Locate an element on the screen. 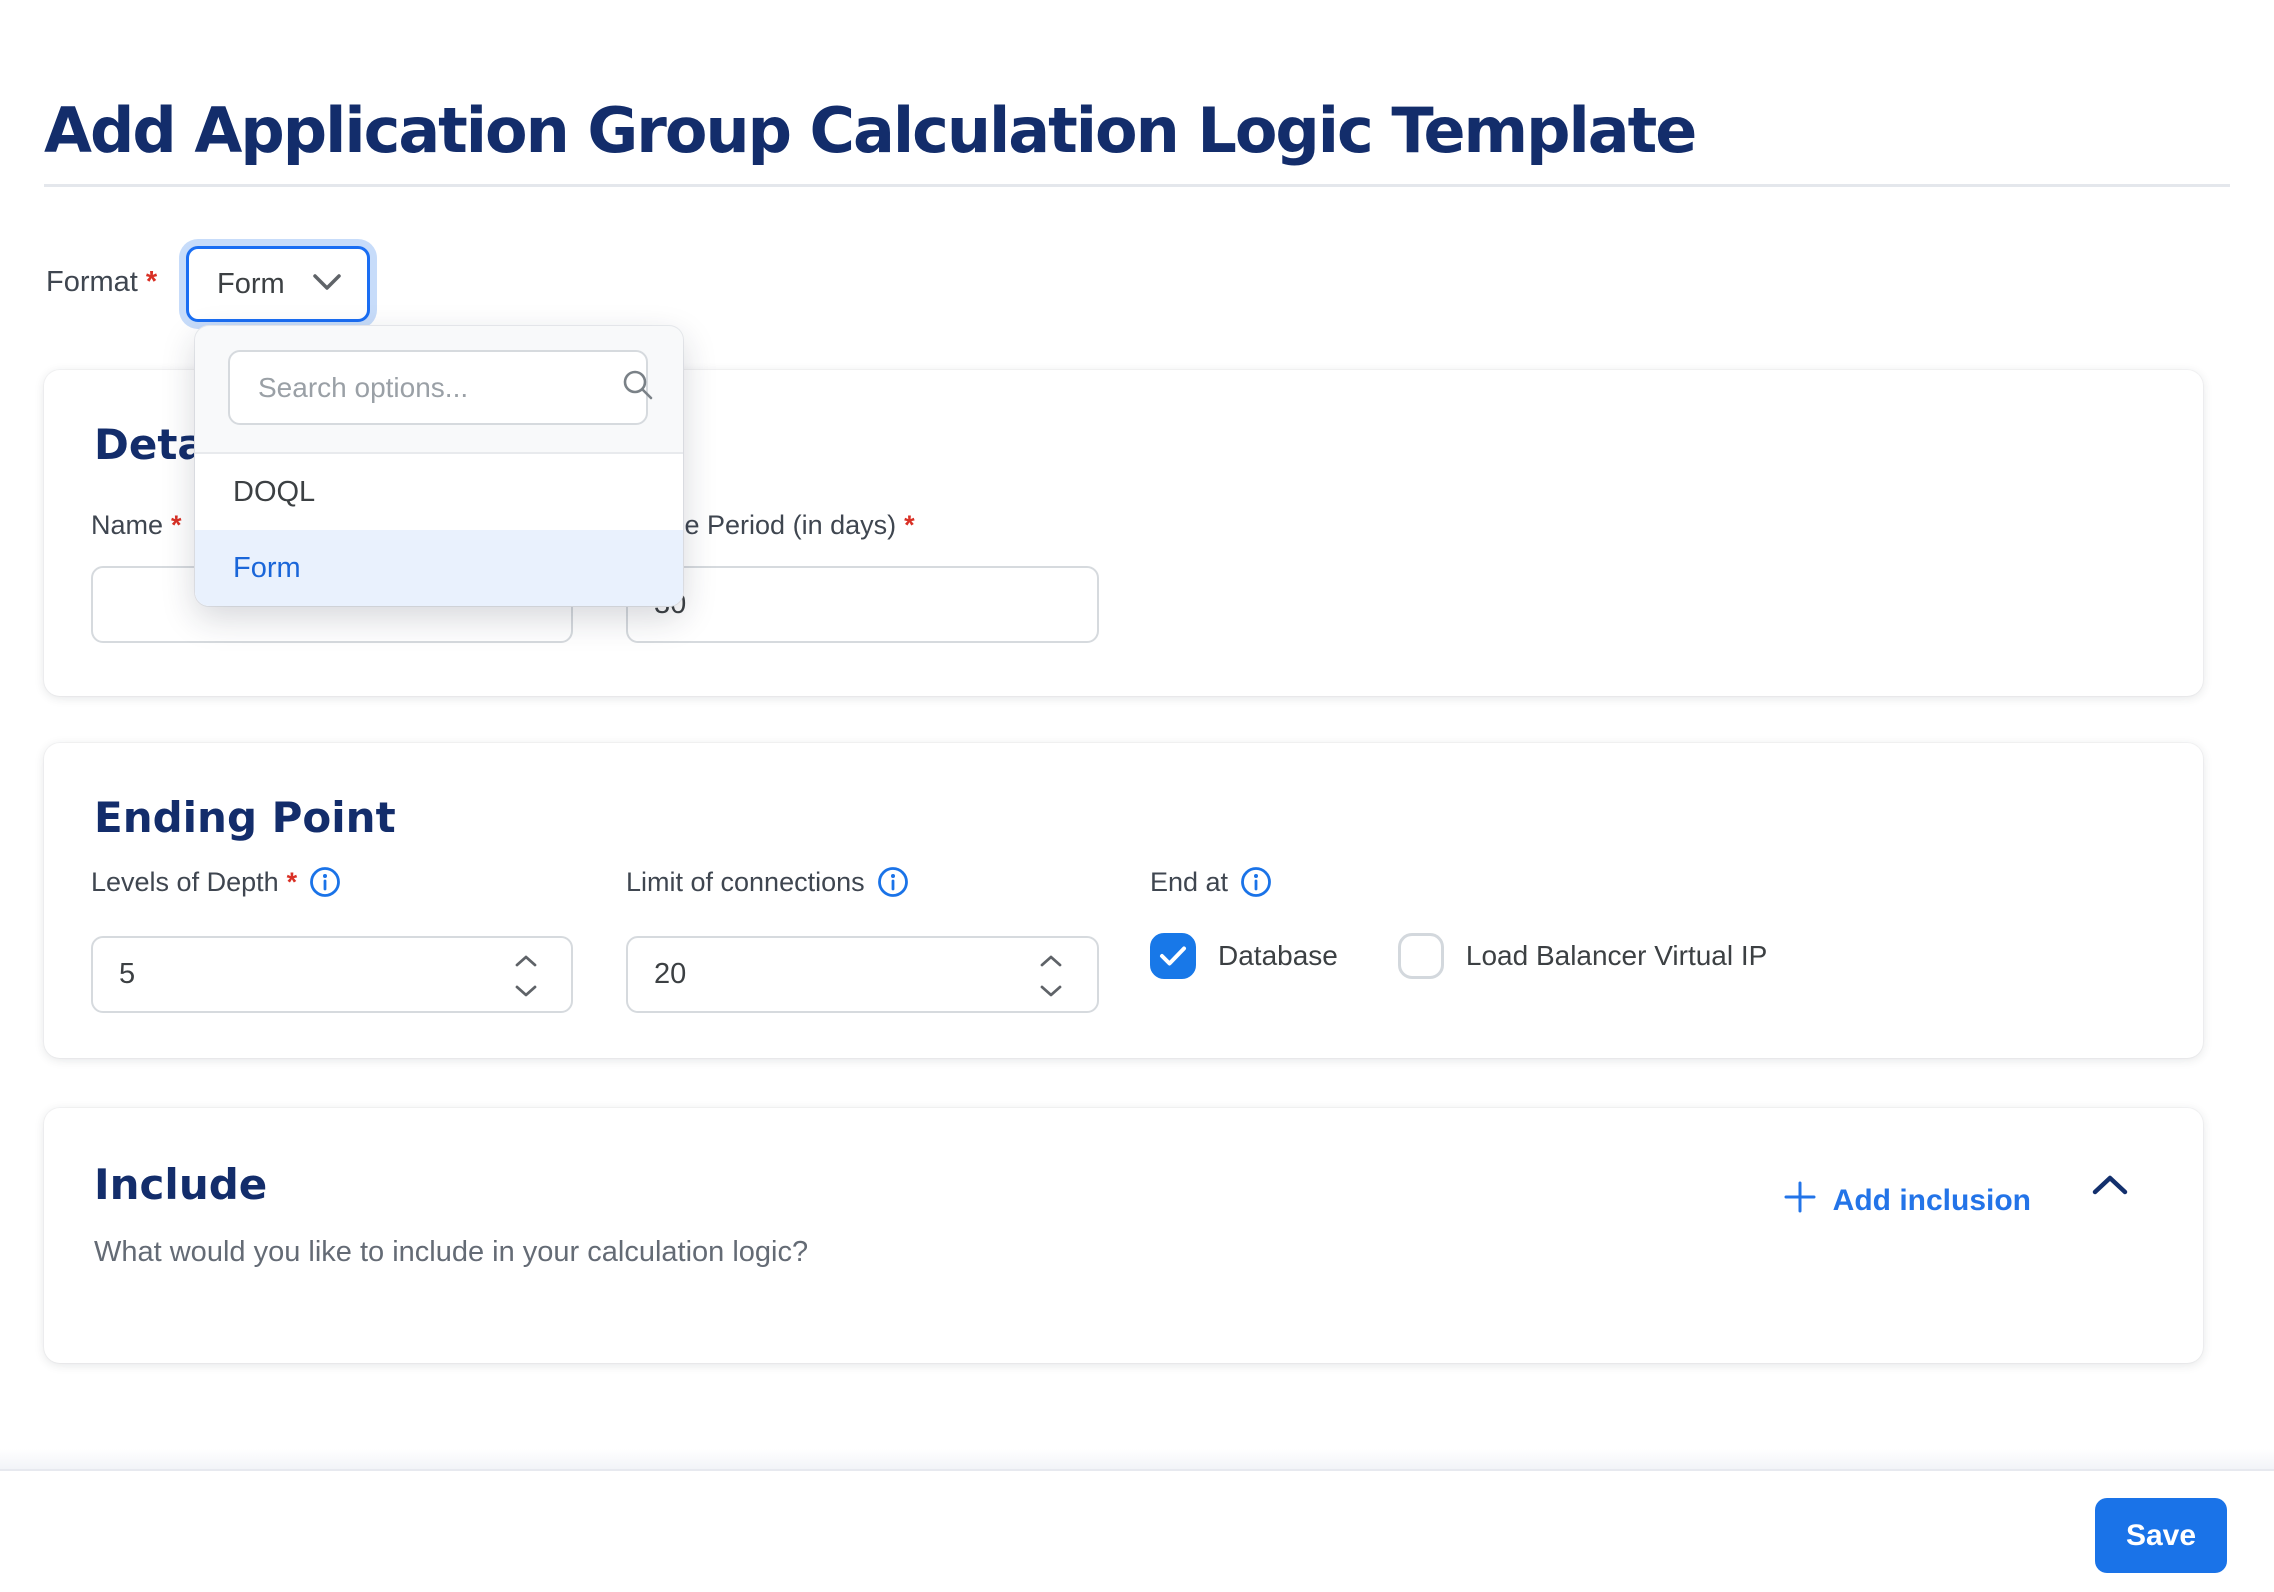 This screenshot has height=1592, width=2274. ending-point-heading: Ending Point is located at coordinates (245, 817).